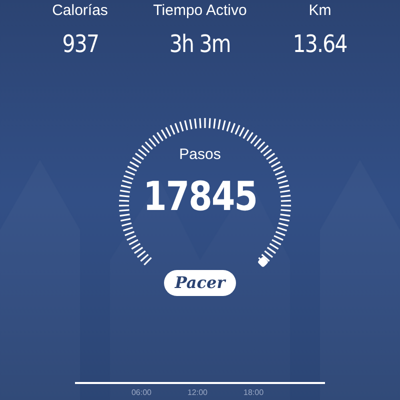 This screenshot has height=400, width=400. I want to click on stat-label: Km, so click(320, 11).